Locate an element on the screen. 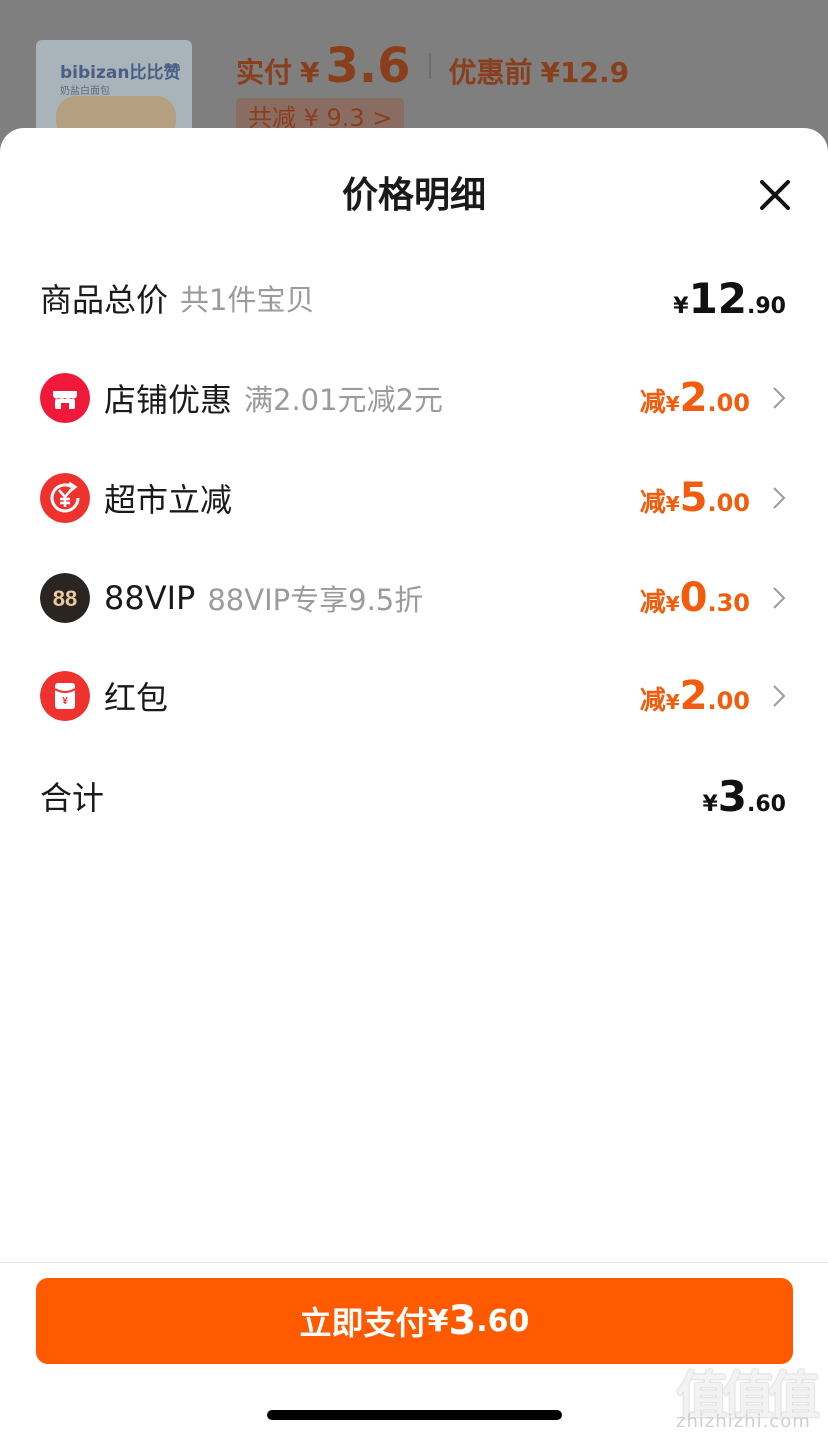 The width and height of the screenshot is (828, 1437). paid-summary: 实付 ¥ 3.6 优惠前 ¥12.9 is located at coordinates (432, 66).